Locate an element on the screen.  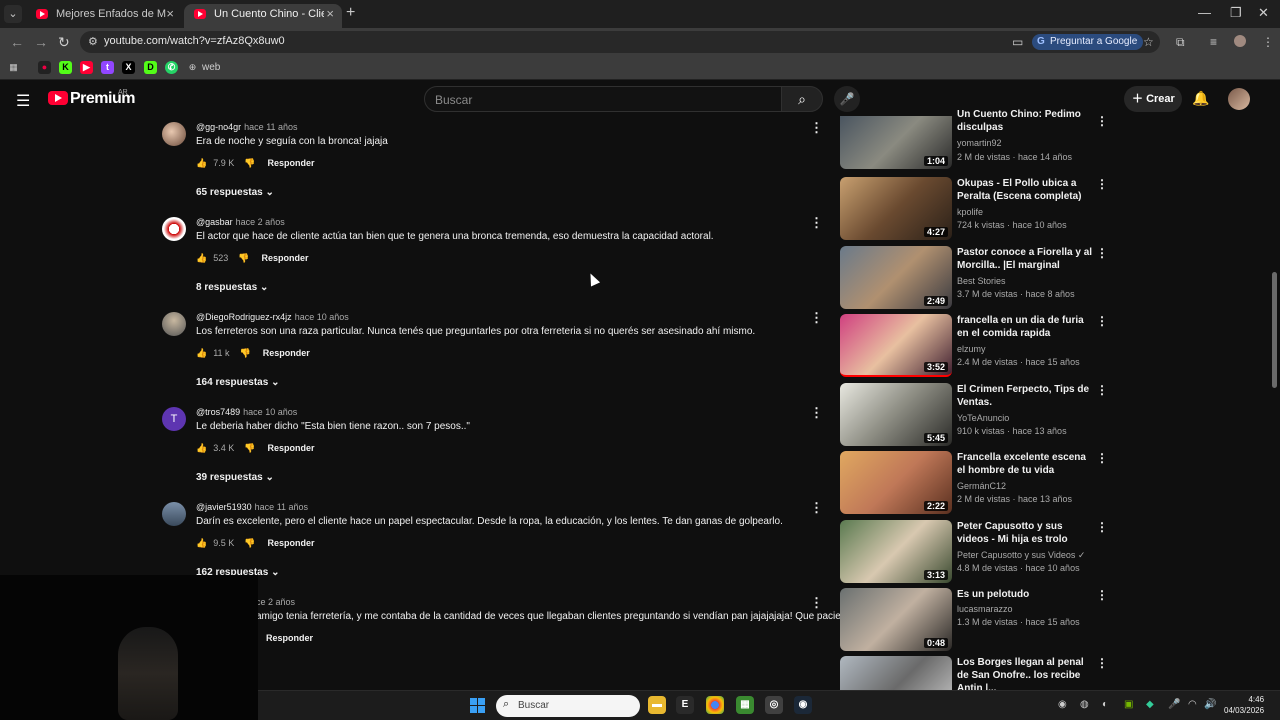
video-thumbnail: 1:04 is located at coordinates (896, 142).